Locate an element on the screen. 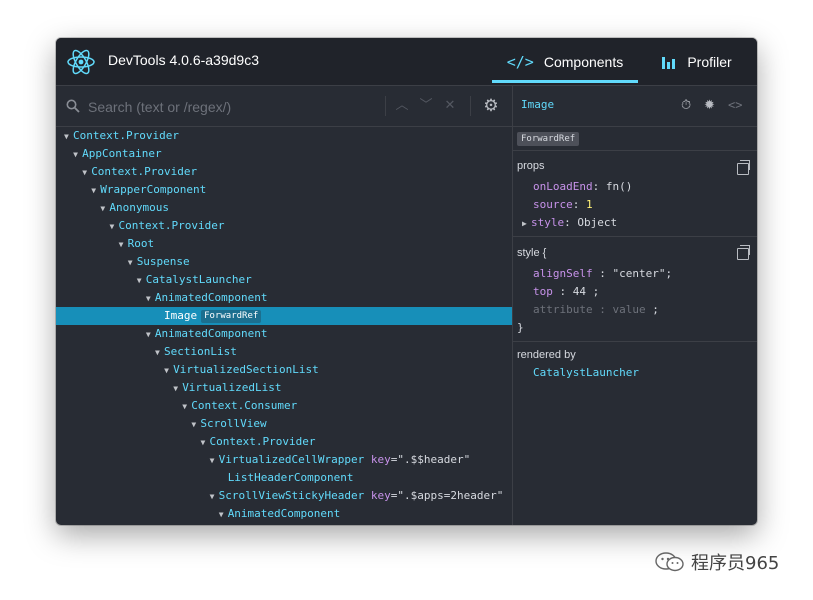 This screenshot has height=600, width=813. style-key: alignSelf is located at coordinates (563, 273).